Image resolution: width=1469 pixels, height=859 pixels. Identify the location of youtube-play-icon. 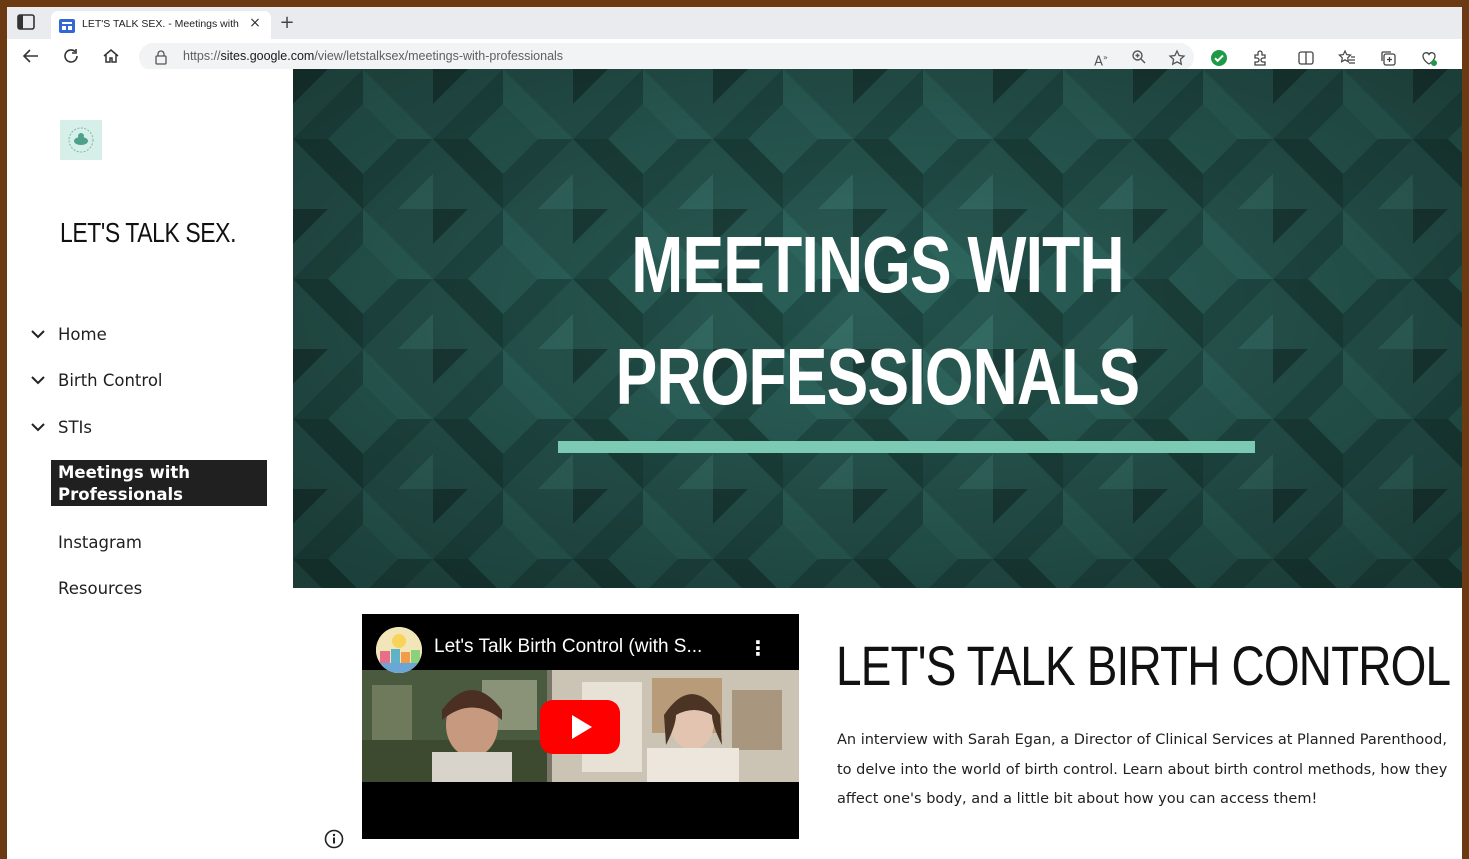
(580, 727).